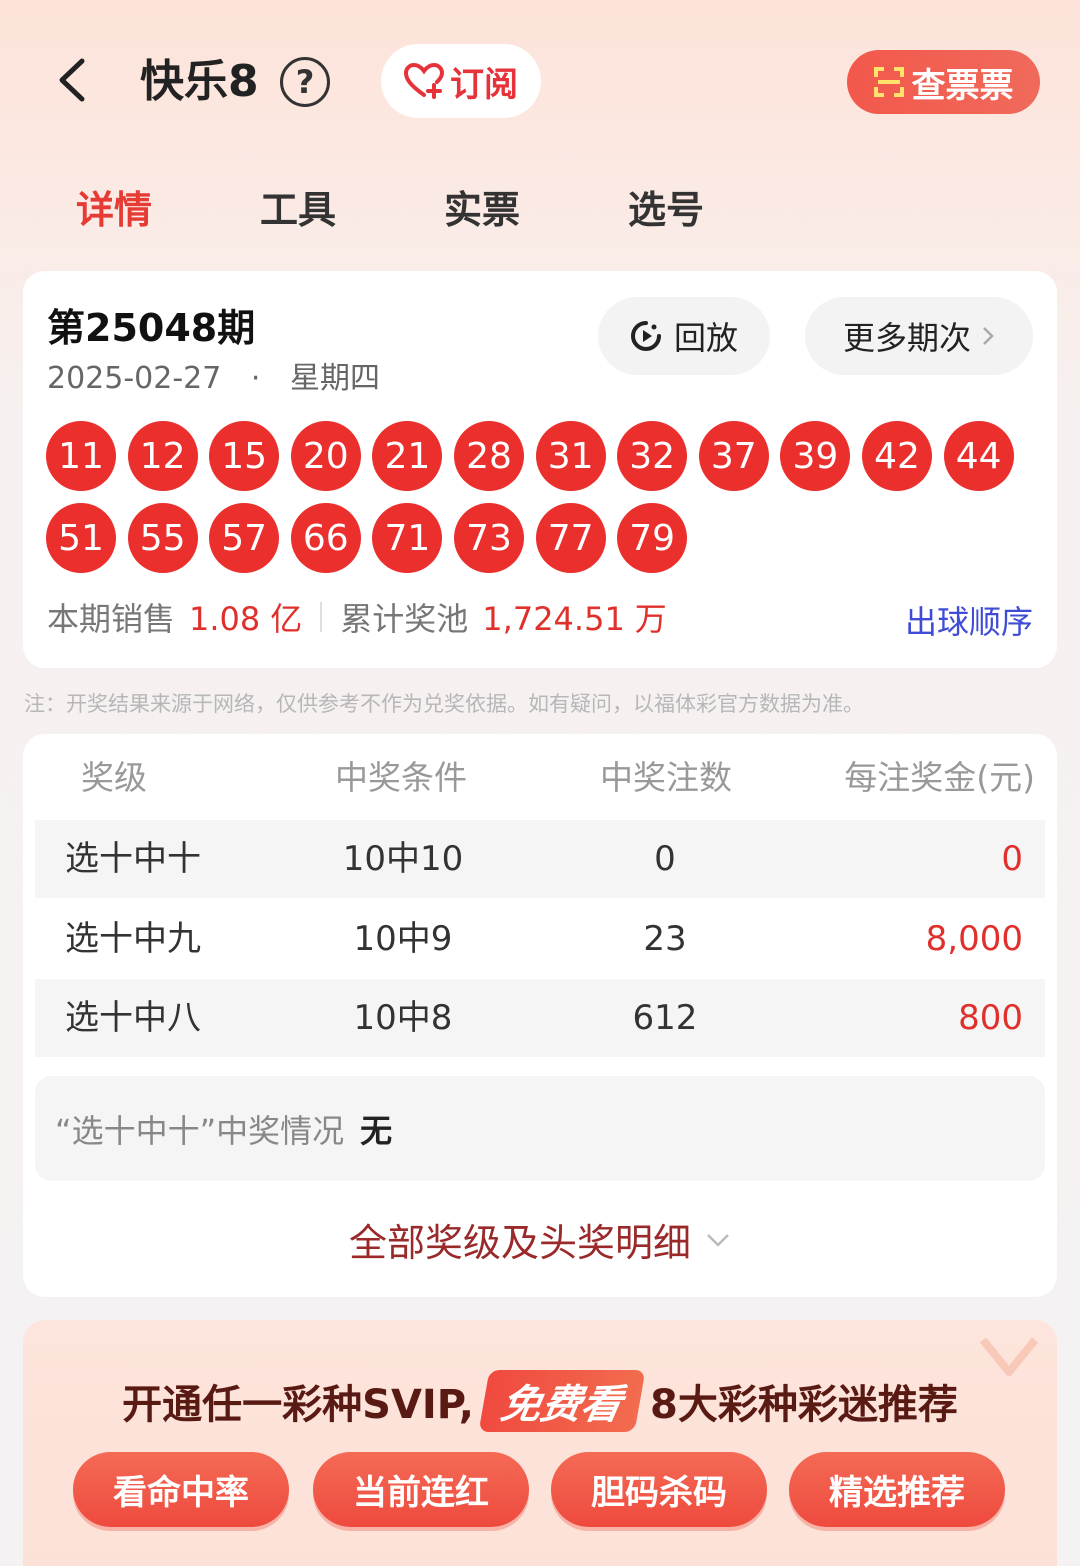 Image resolution: width=1080 pixels, height=1566 pixels. Describe the element at coordinates (666, 210) in the screenshot. I see `tab-pick-numbers: 选号` at that location.